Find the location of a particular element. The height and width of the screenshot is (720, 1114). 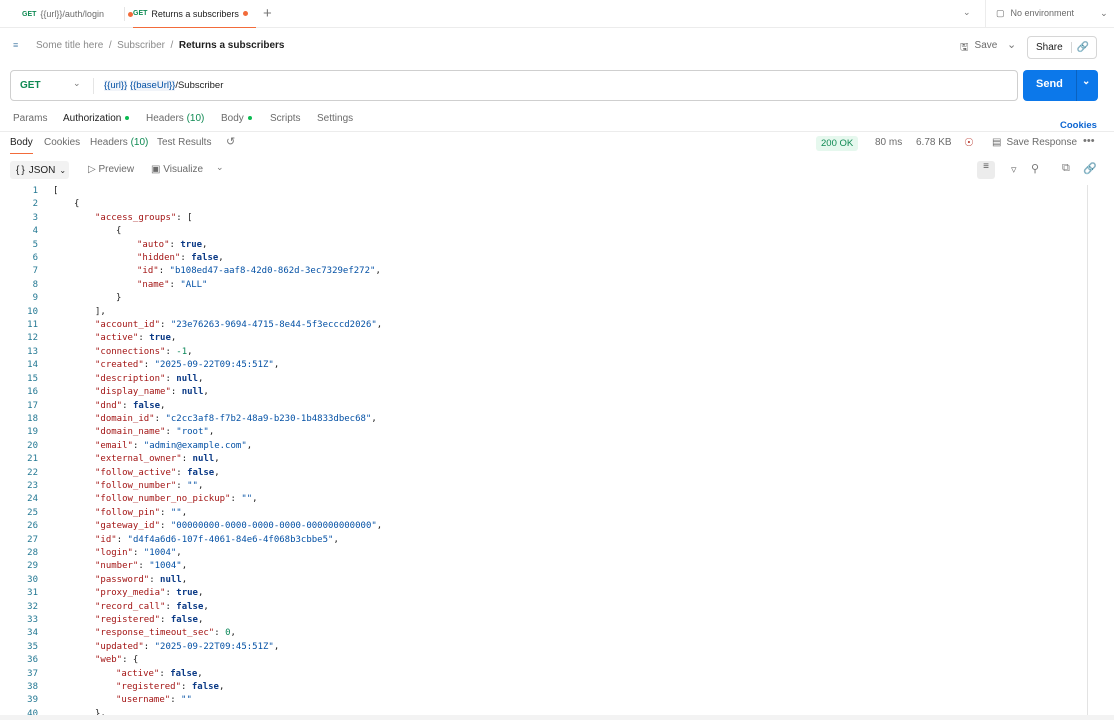

visualize-button: ▣ Visualize is located at coordinates (177, 169).